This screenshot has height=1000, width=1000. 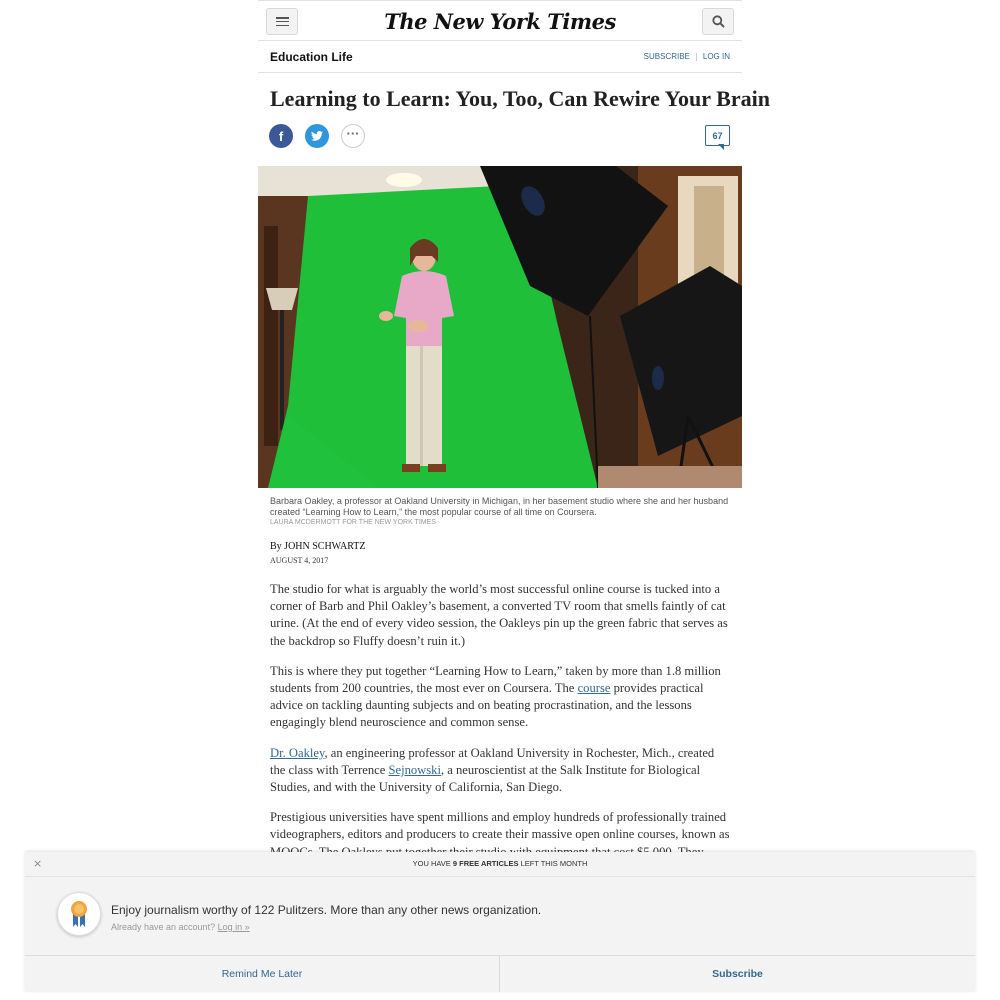 What do you see at coordinates (696, 56) in the screenshot?
I see `link-divider` at bounding box center [696, 56].